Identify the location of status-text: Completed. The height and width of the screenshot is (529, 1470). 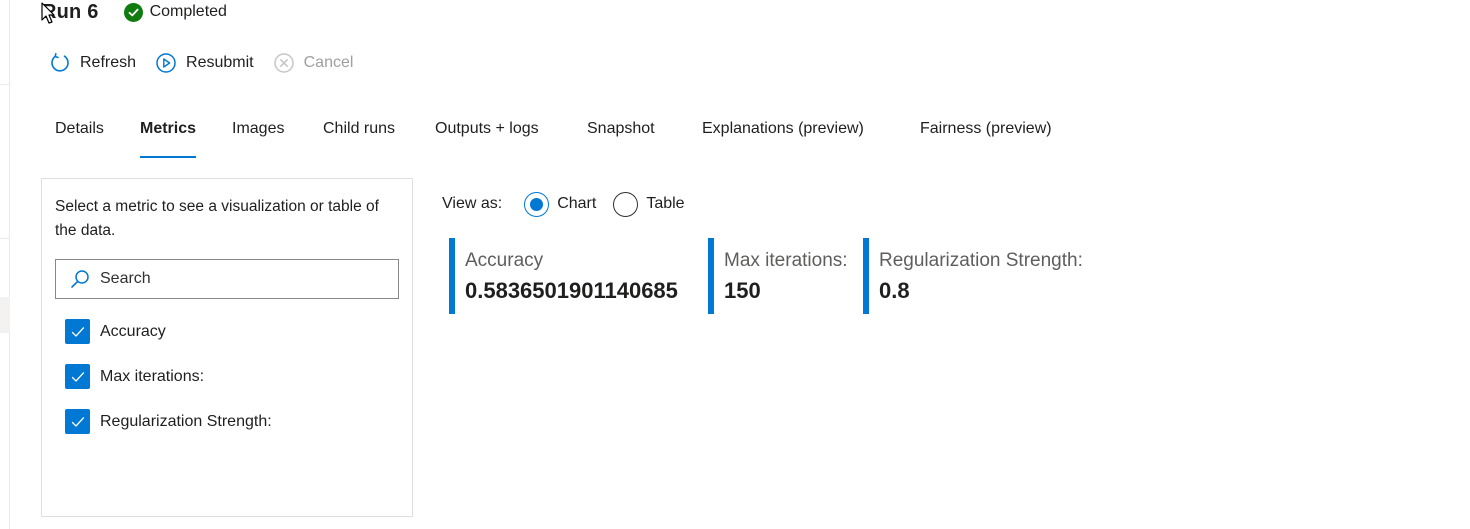
(188, 11).